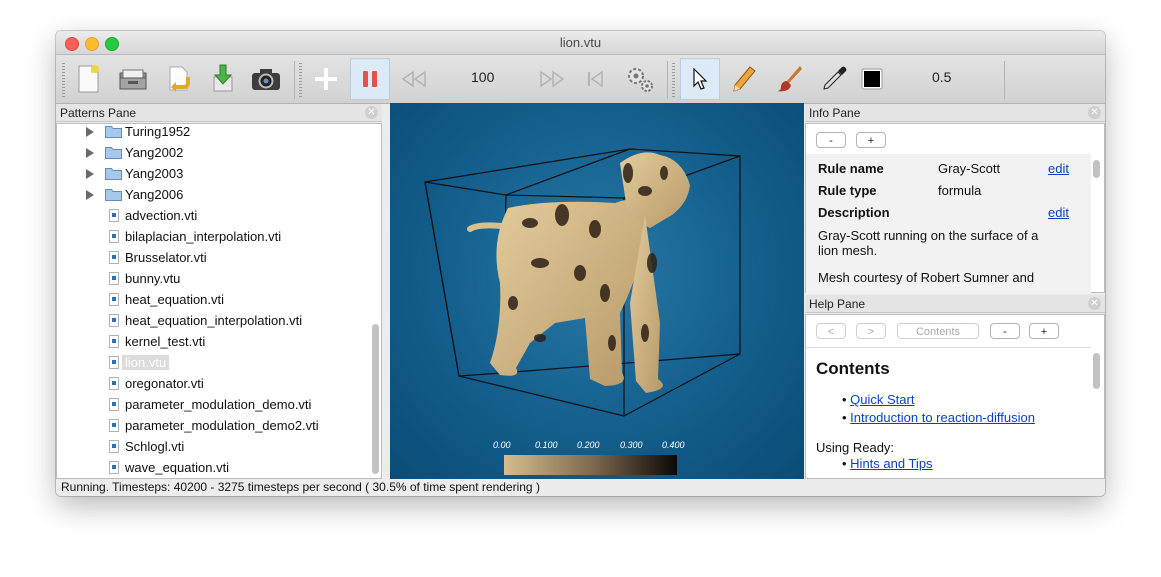 The height and width of the screenshot is (577, 1161). What do you see at coordinates (154, 194) in the screenshot?
I see `tree-item-label: Yang2006` at bounding box center [154, 194].